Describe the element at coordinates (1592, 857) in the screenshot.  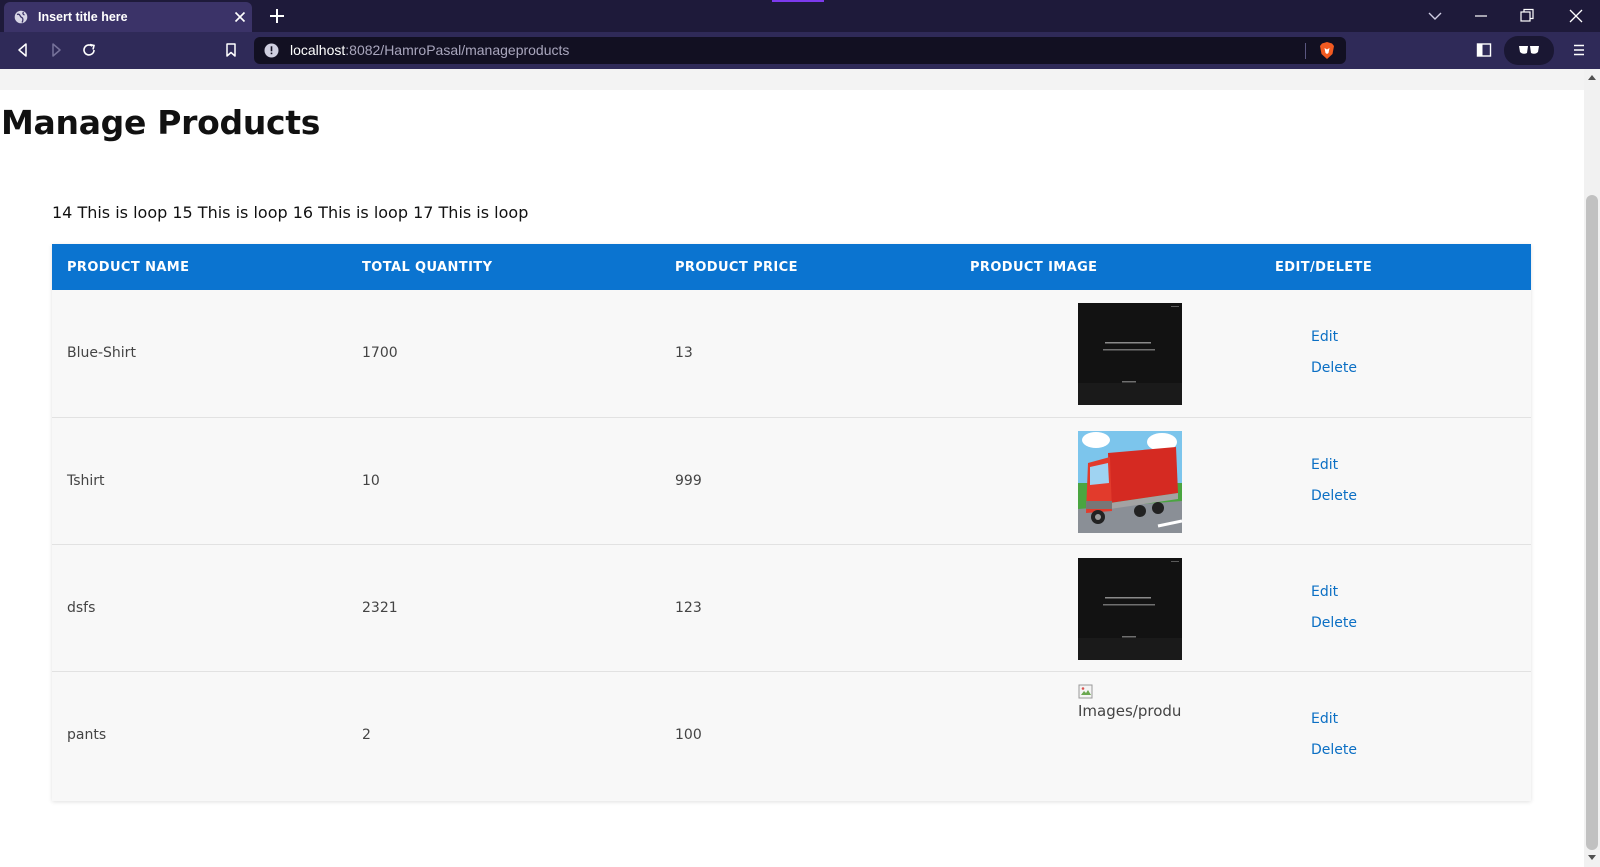
I see `scroll-down-arrow-icon` at that location.